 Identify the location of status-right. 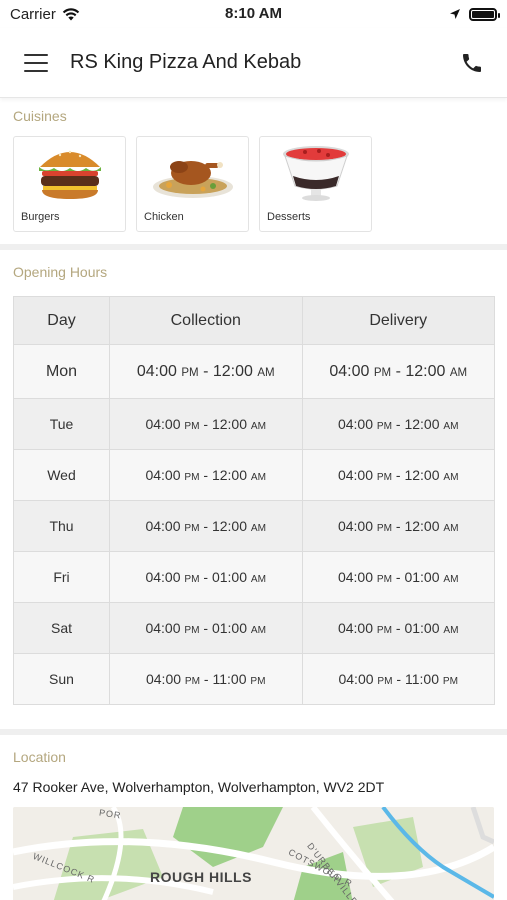
(474, 14).